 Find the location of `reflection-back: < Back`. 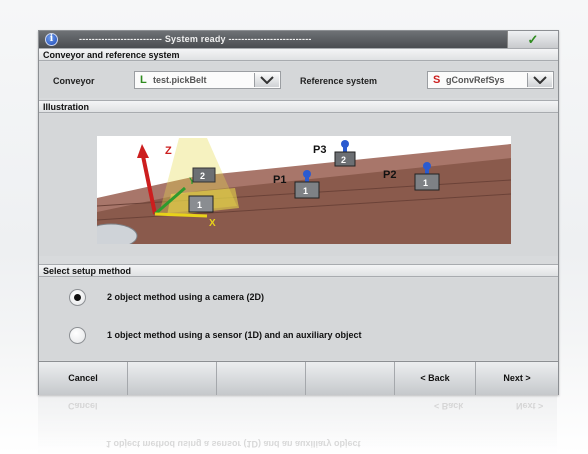

reflection-back: < Back is located at coordinates (449, 406).